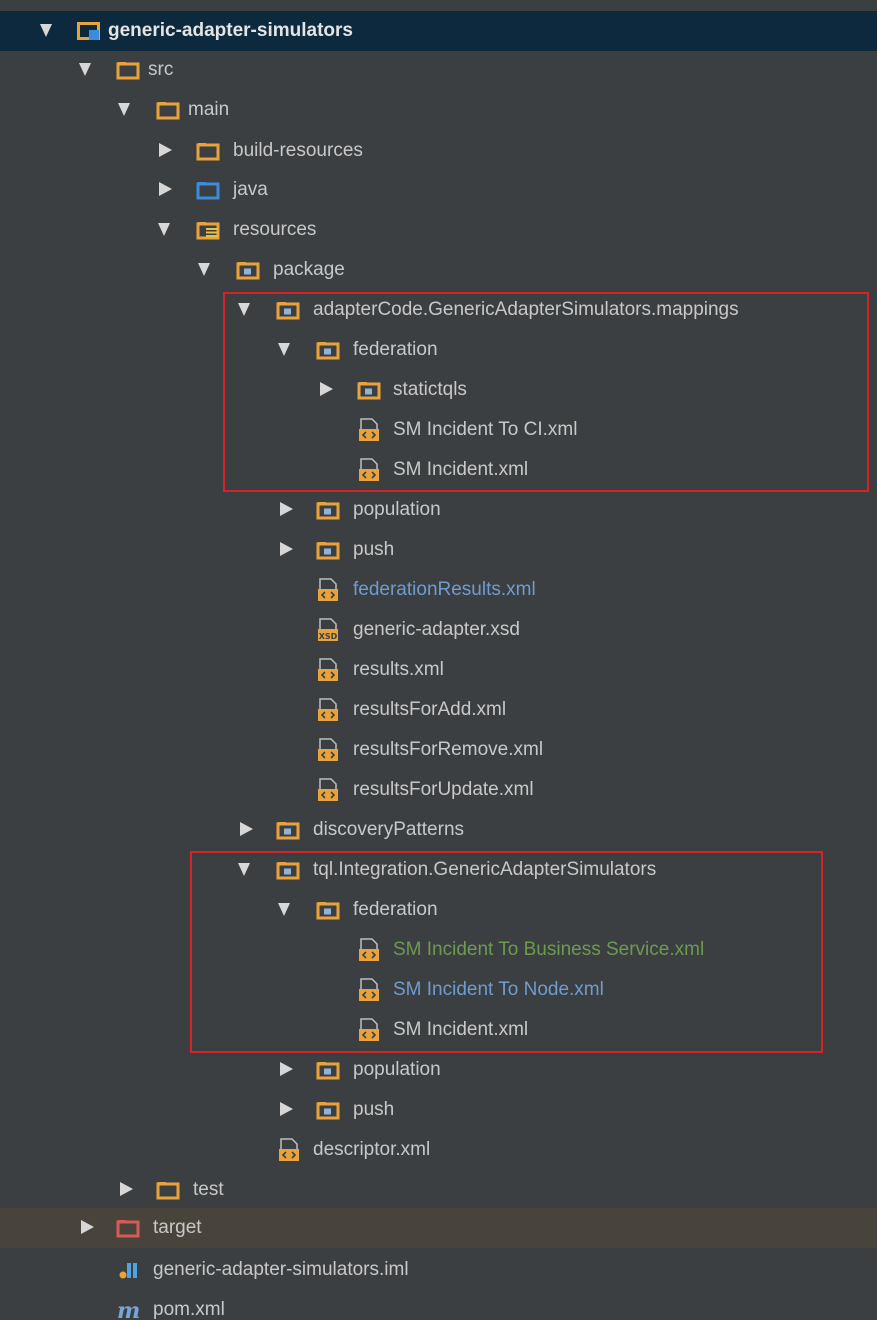 This screenshot has height=1320, width=877. What do you see at coordinates (448, 749) in the screenshot?
I see `tree-label-results-for-remove: resultsForRemove.xml` at bounding box center [448, 749].